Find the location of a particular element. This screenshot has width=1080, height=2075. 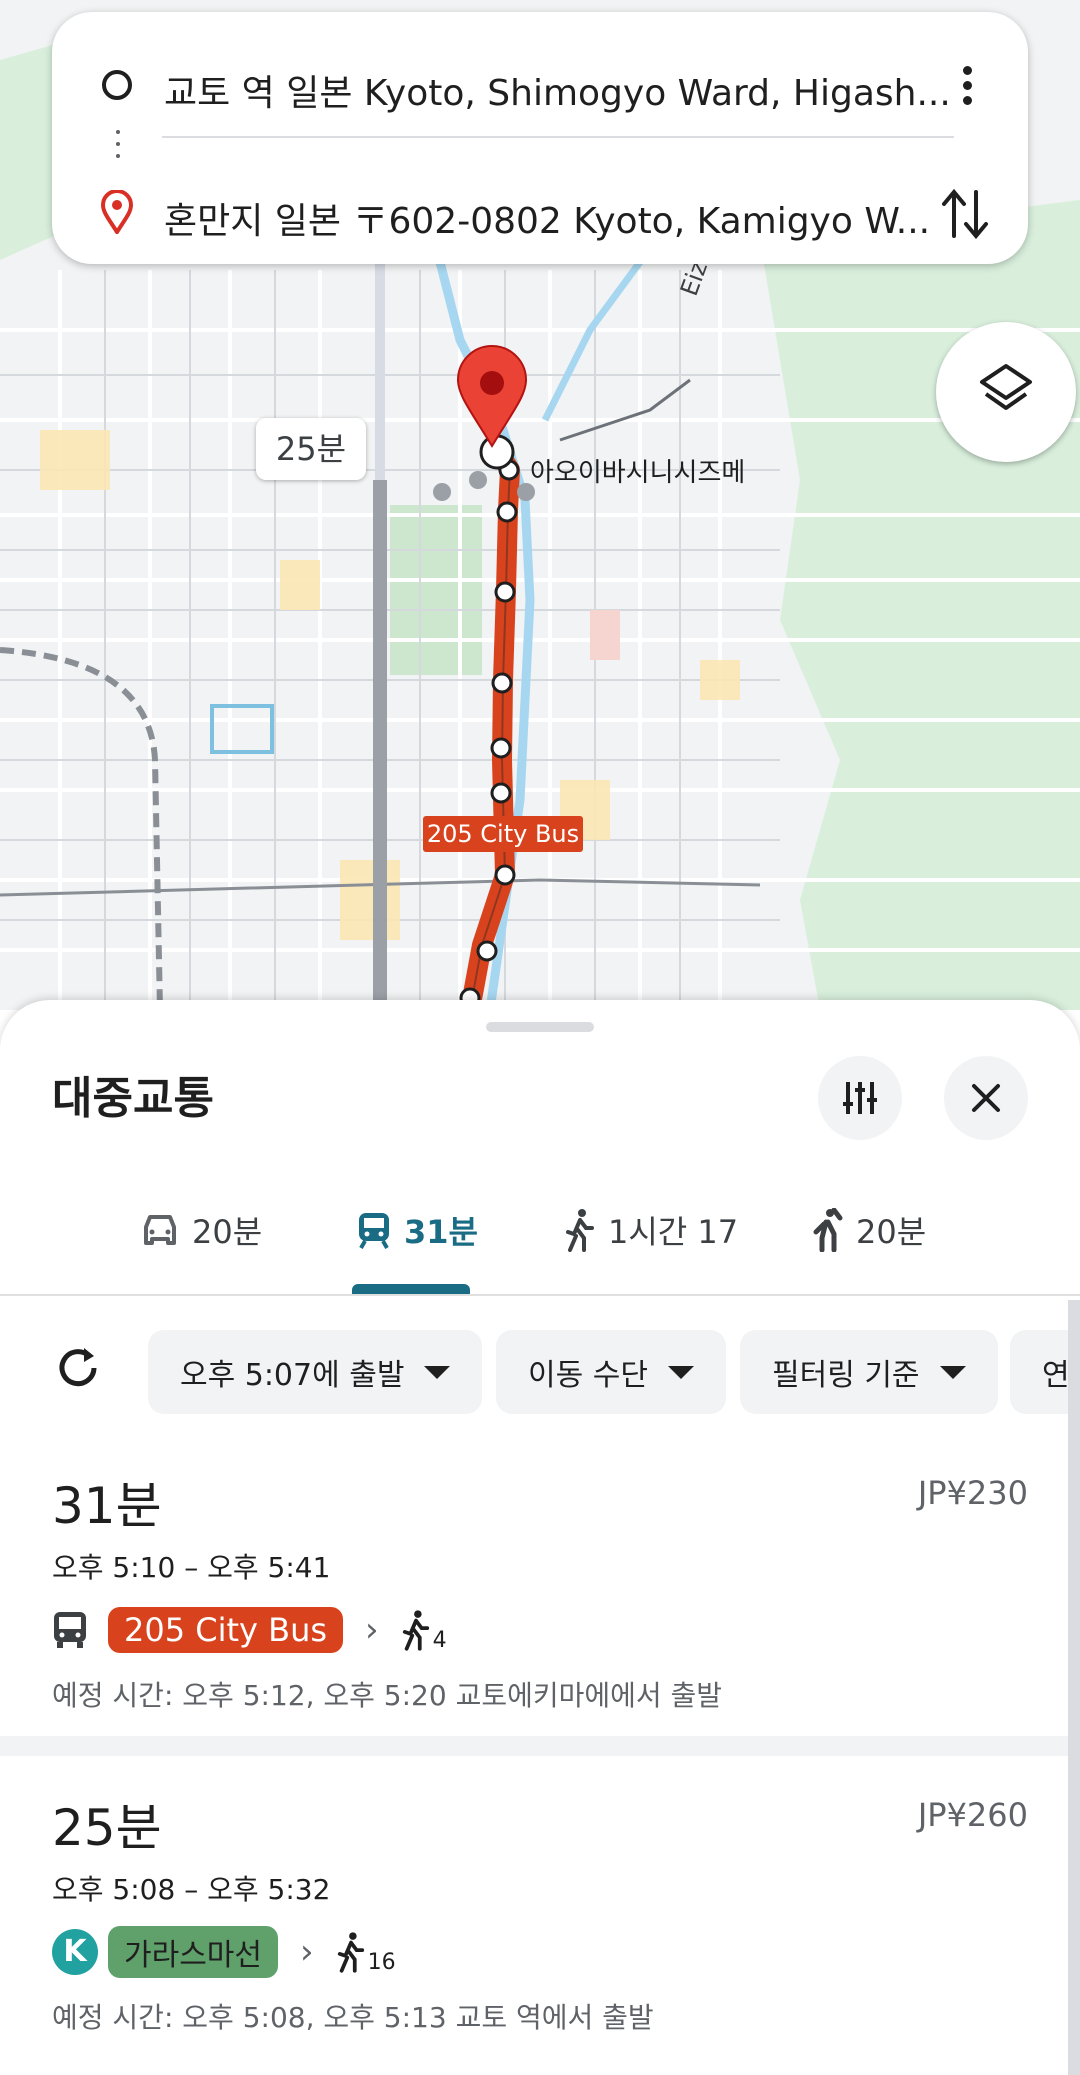

filter-chips: 오후 5:07에 출발 이동 수단 필터링 기준 연결 is located at coordinates (540, 1371).